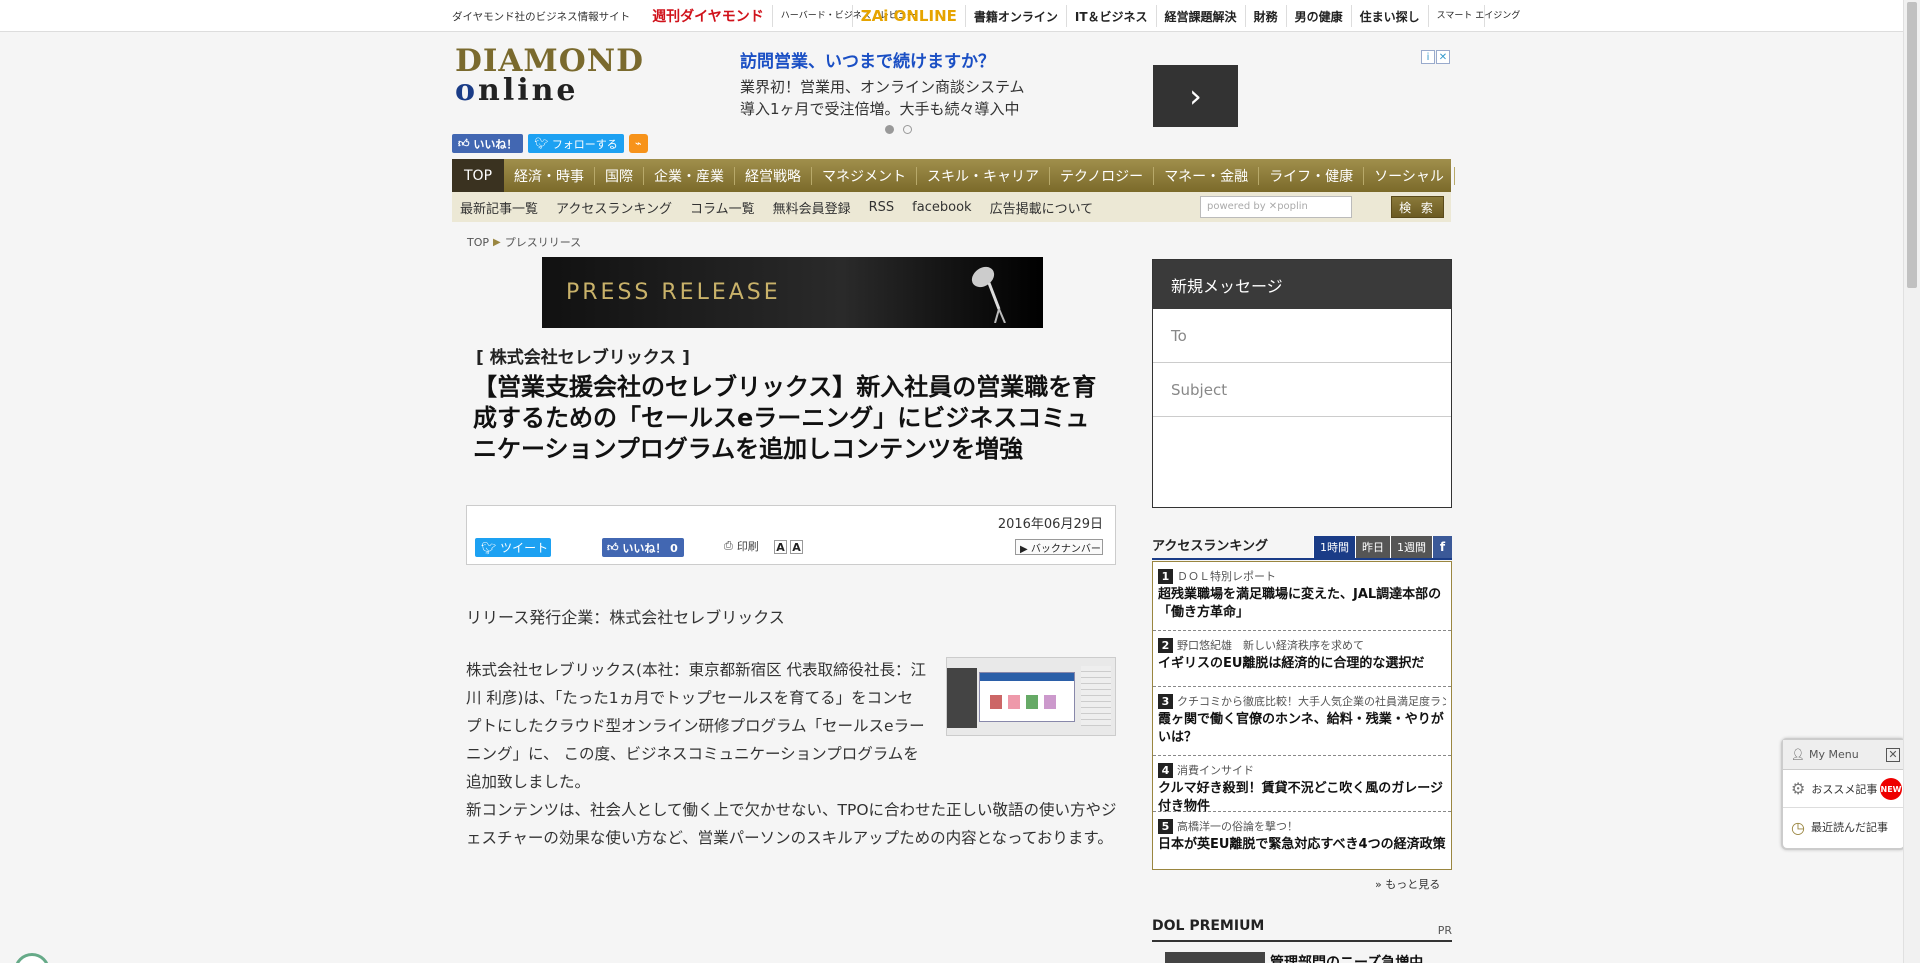 This screenshot has height=963, width=1920. Describe the element at coordinates (1031, 696) in the screenshot. I see `article-screenshot-image` at that location.